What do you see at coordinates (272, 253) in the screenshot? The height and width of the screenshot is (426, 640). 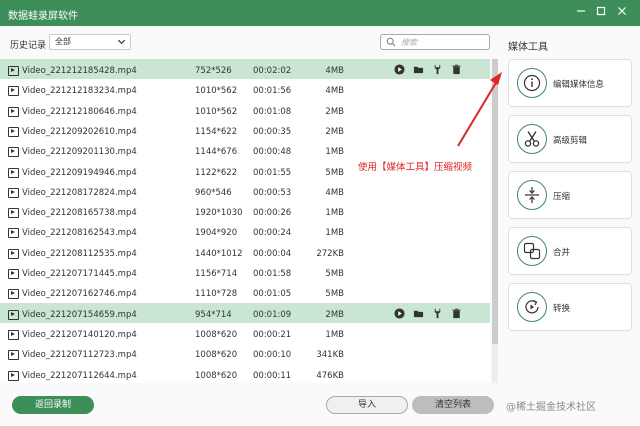 I see `duration: 00:00:04` at bounding box center [272, 253].